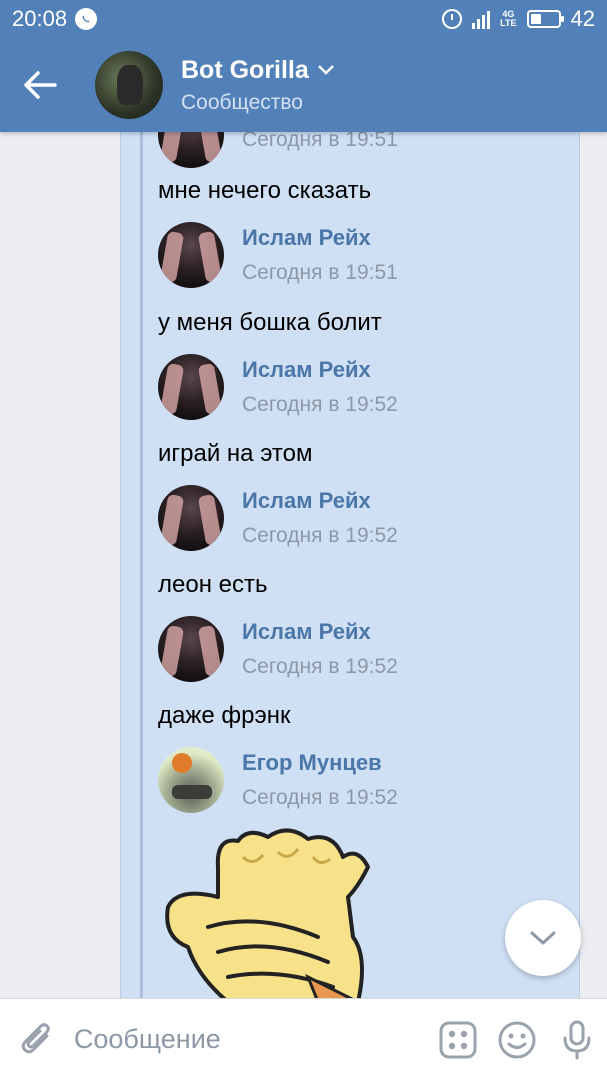 The image size is (607, 1080). I want to click on voice-button, so click(577, 1039).